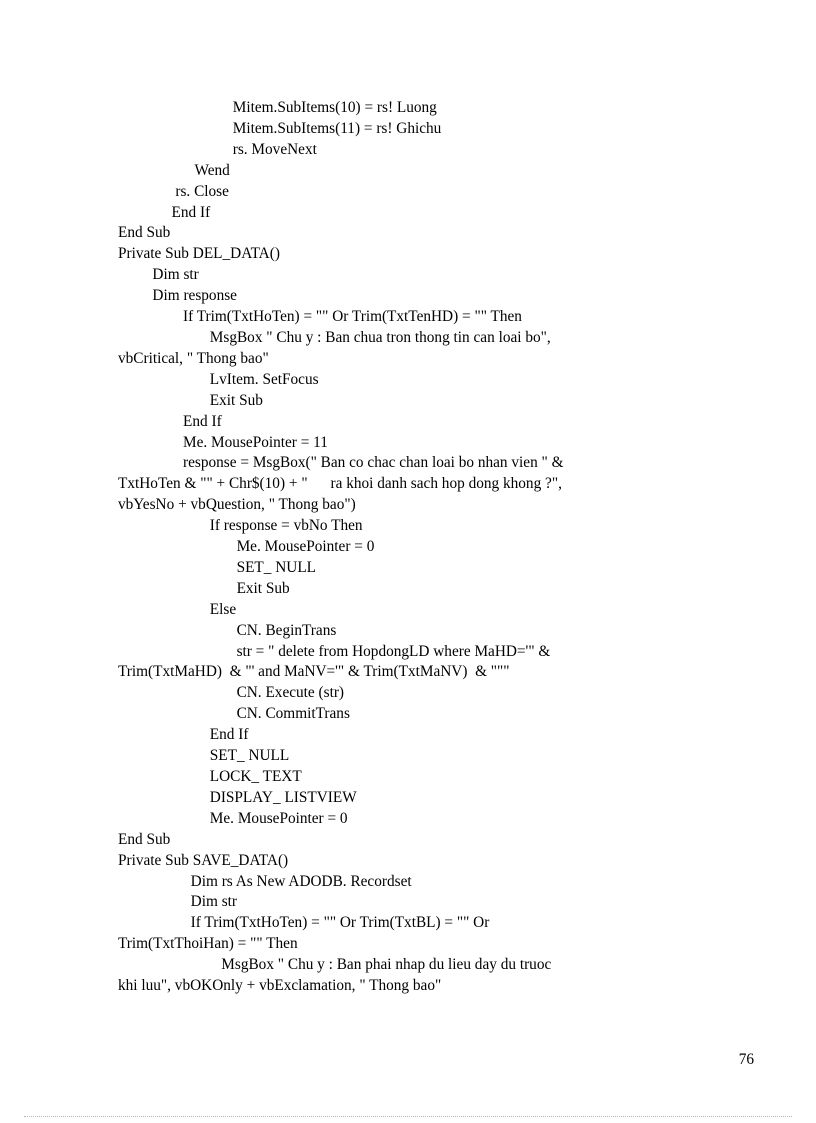 The height and width of the screenshot is (1123, 816). I want to click on code-line: Mitem.SubItems(11) = rs! Ghichu, so click(280, 128).